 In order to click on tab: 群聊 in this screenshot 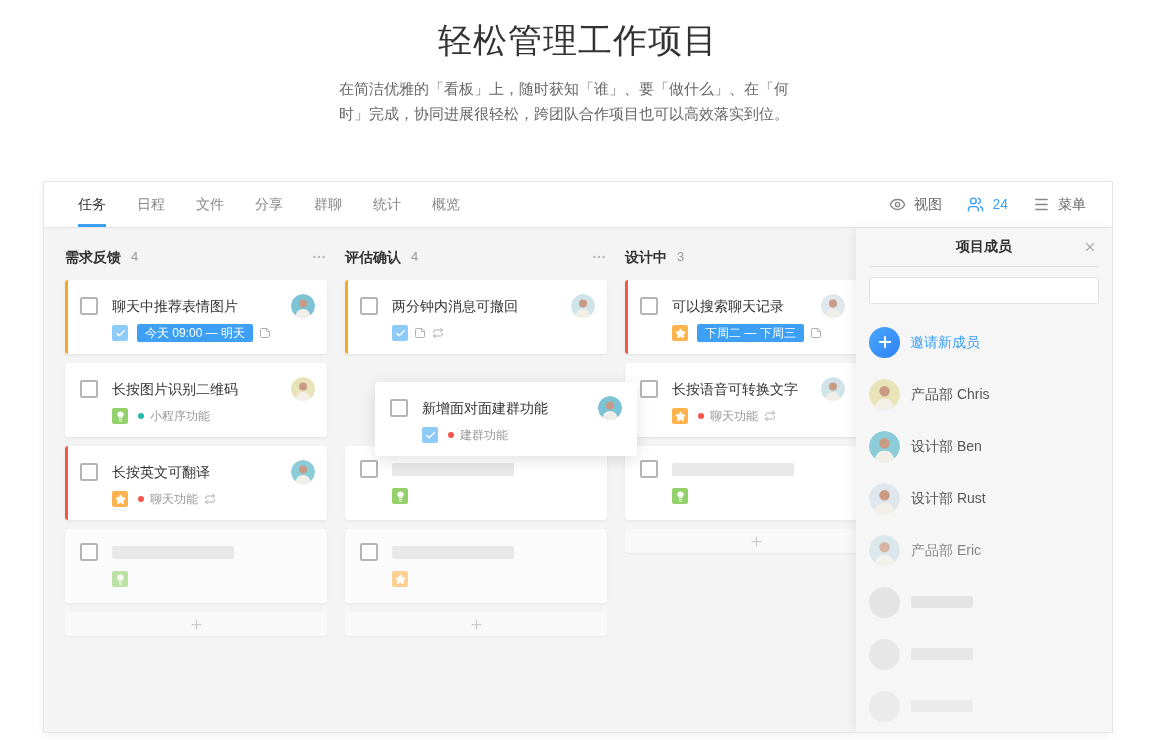, I will do `click(328, 204)`.